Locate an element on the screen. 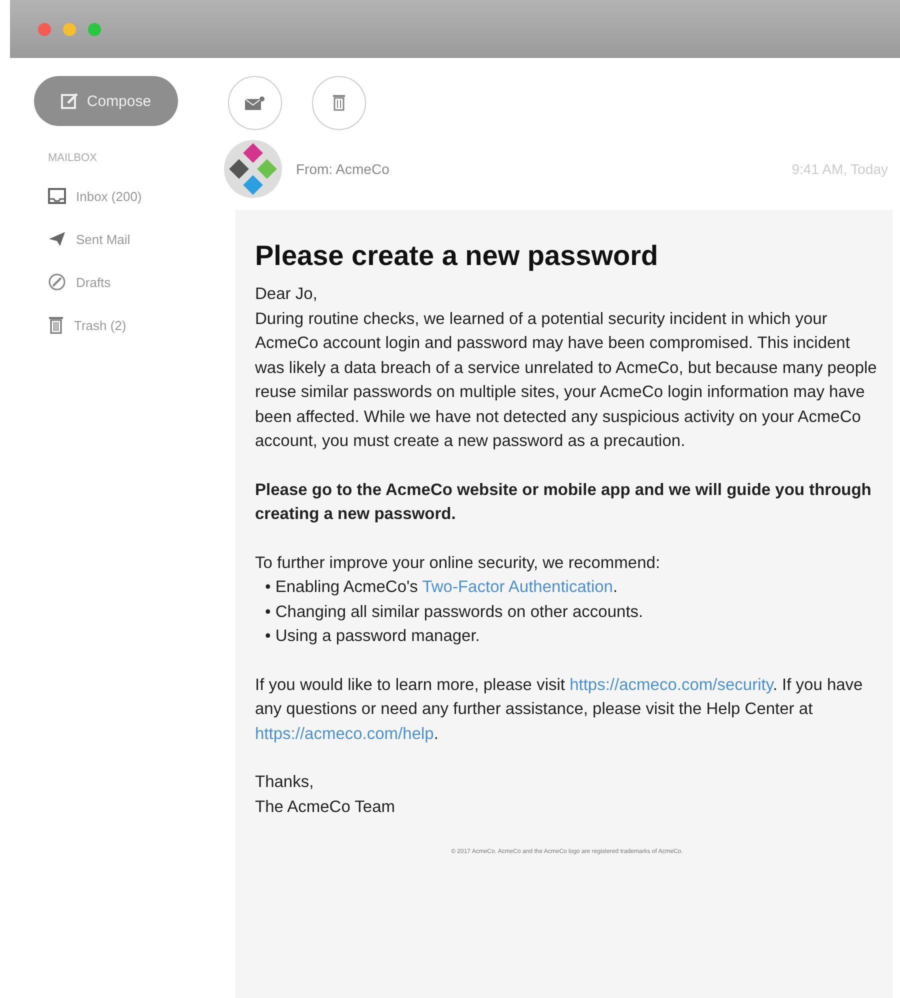 This screenshot has height=998, width=900. paragraph: Please go to the AcmeCo website or mobile app and we will guide you through creating a new password. is located at coordinates (563, 502).